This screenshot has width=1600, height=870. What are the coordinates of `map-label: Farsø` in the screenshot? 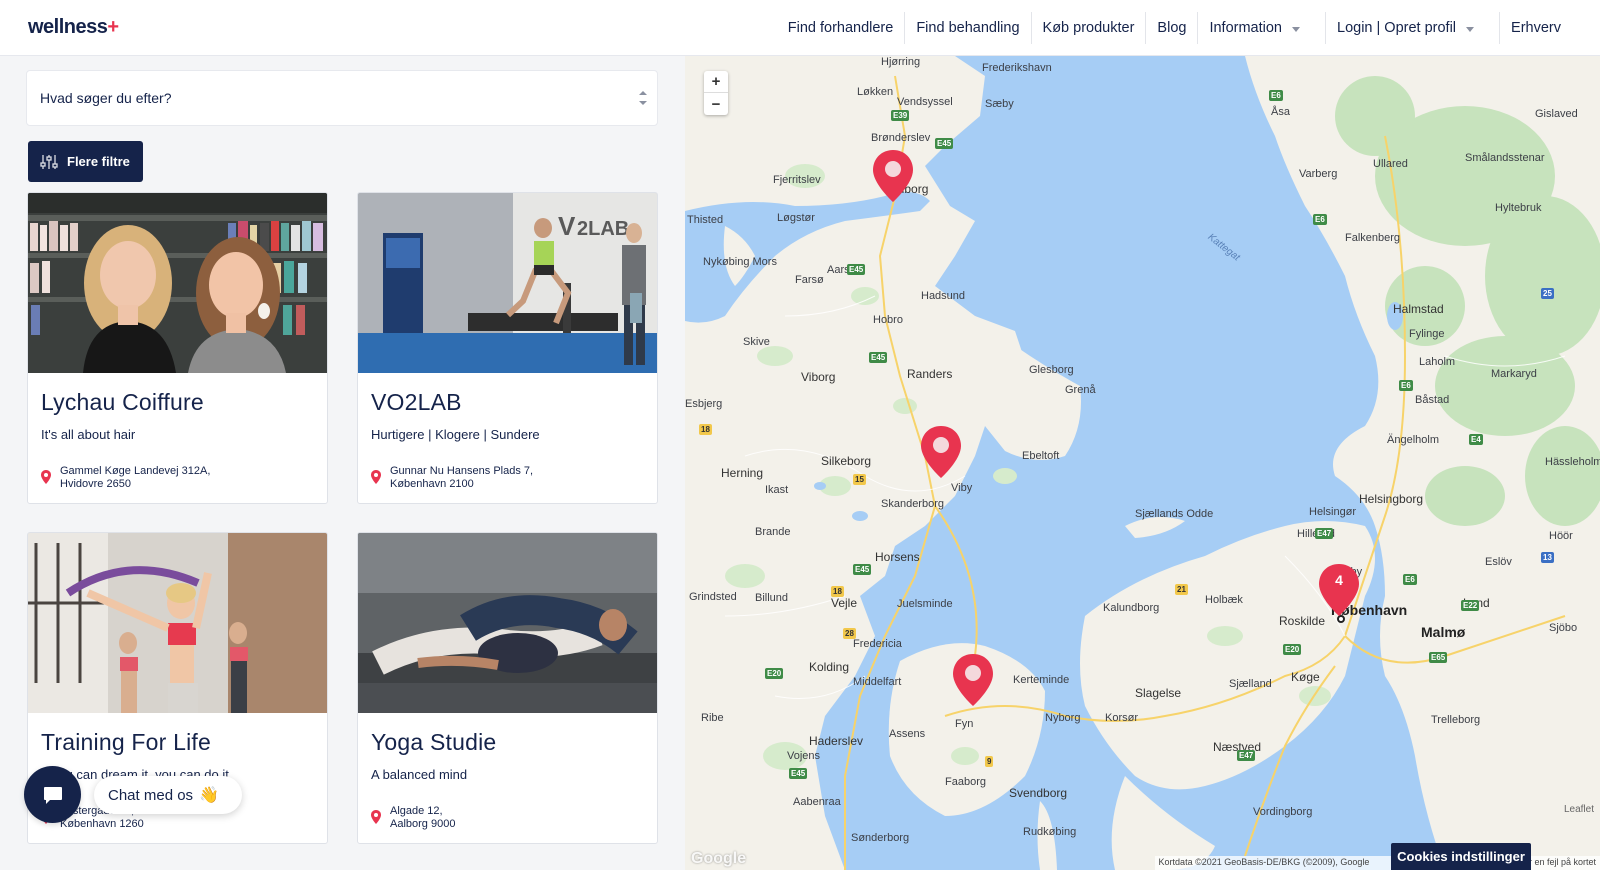 It's located at (809, 280).